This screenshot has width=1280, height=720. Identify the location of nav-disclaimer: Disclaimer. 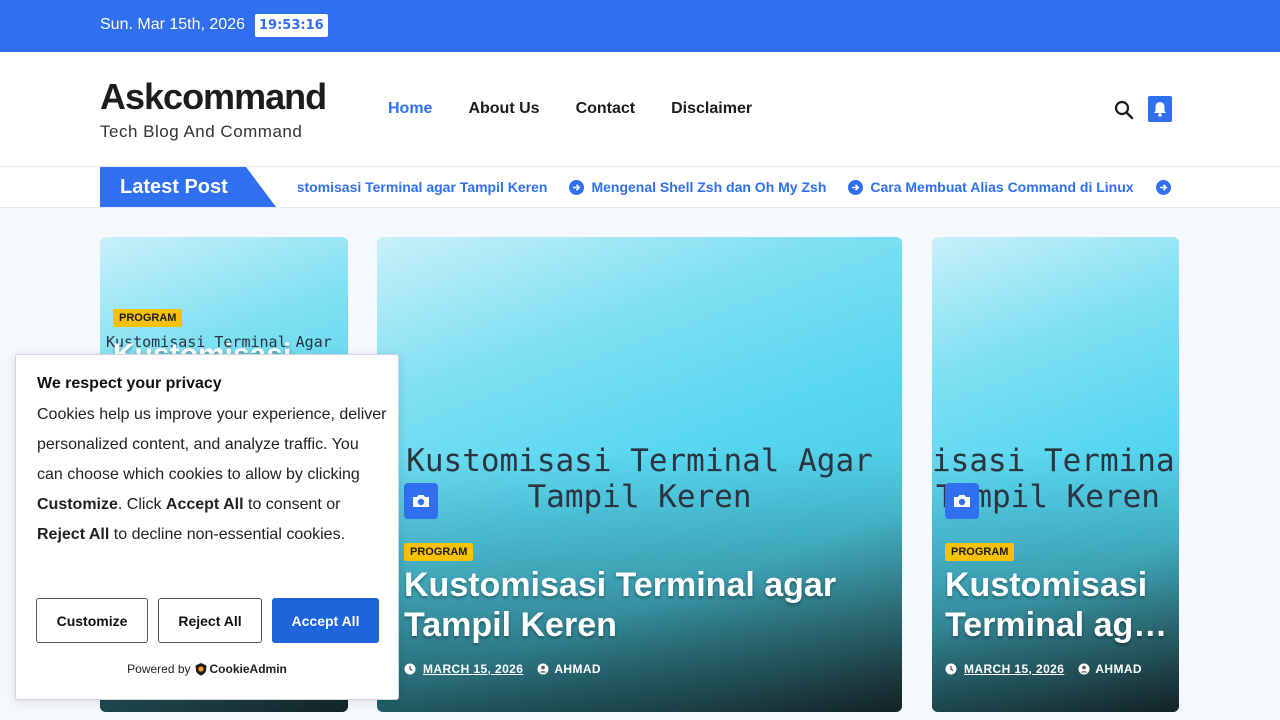
(711, 109).